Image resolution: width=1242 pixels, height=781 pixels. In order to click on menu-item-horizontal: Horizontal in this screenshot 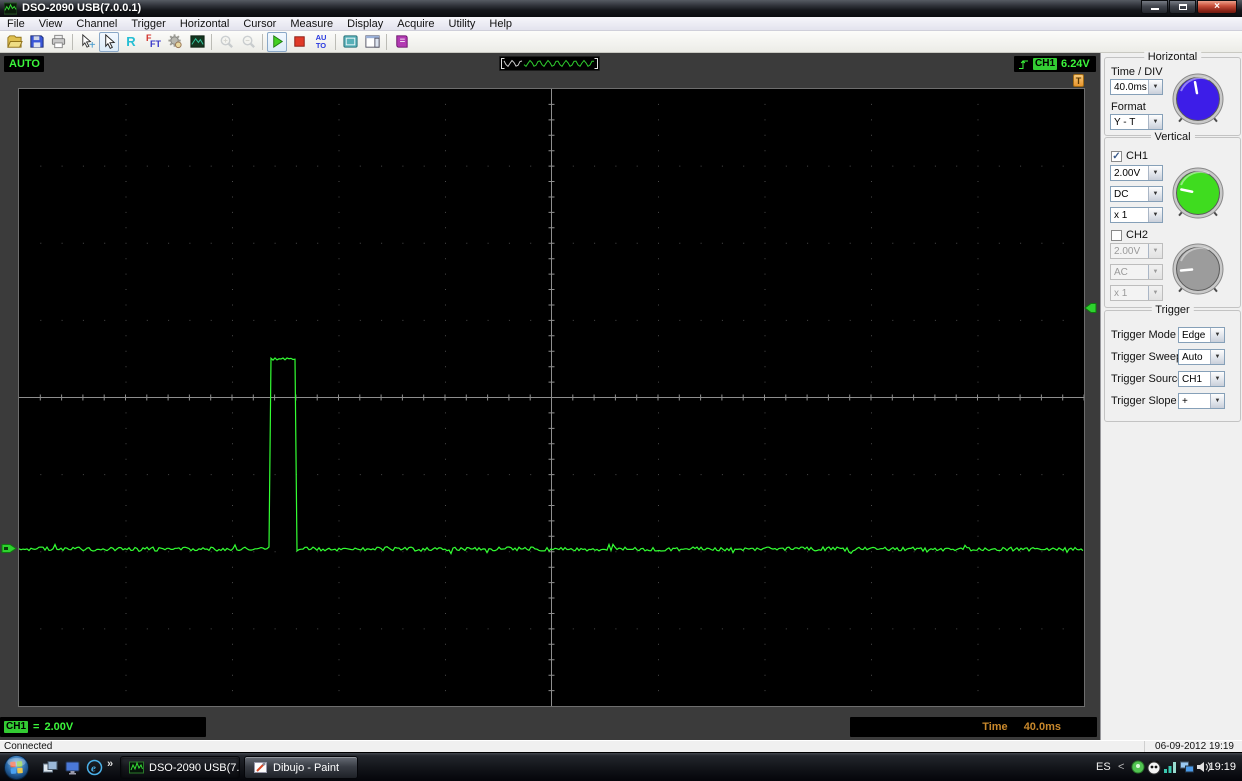, I will do `click(205, 24)`.